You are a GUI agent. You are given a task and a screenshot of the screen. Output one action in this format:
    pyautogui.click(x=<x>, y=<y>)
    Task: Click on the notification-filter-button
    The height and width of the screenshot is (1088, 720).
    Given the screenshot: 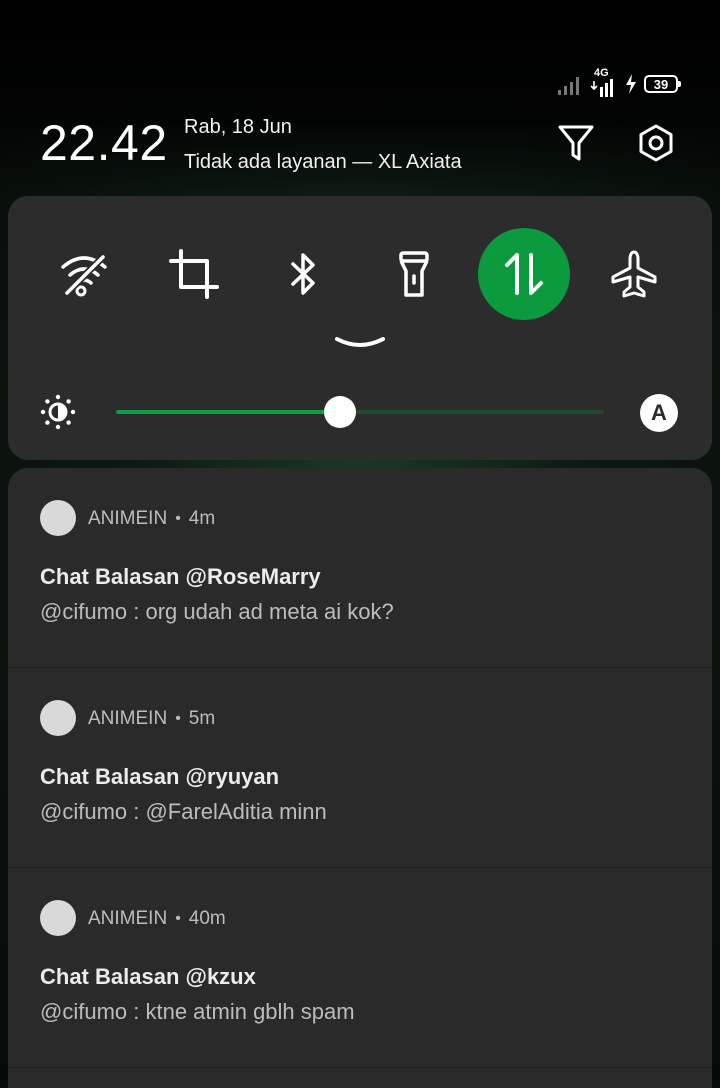 What is the action you would take?
    pyautogui.click(x=576, y=143)
    